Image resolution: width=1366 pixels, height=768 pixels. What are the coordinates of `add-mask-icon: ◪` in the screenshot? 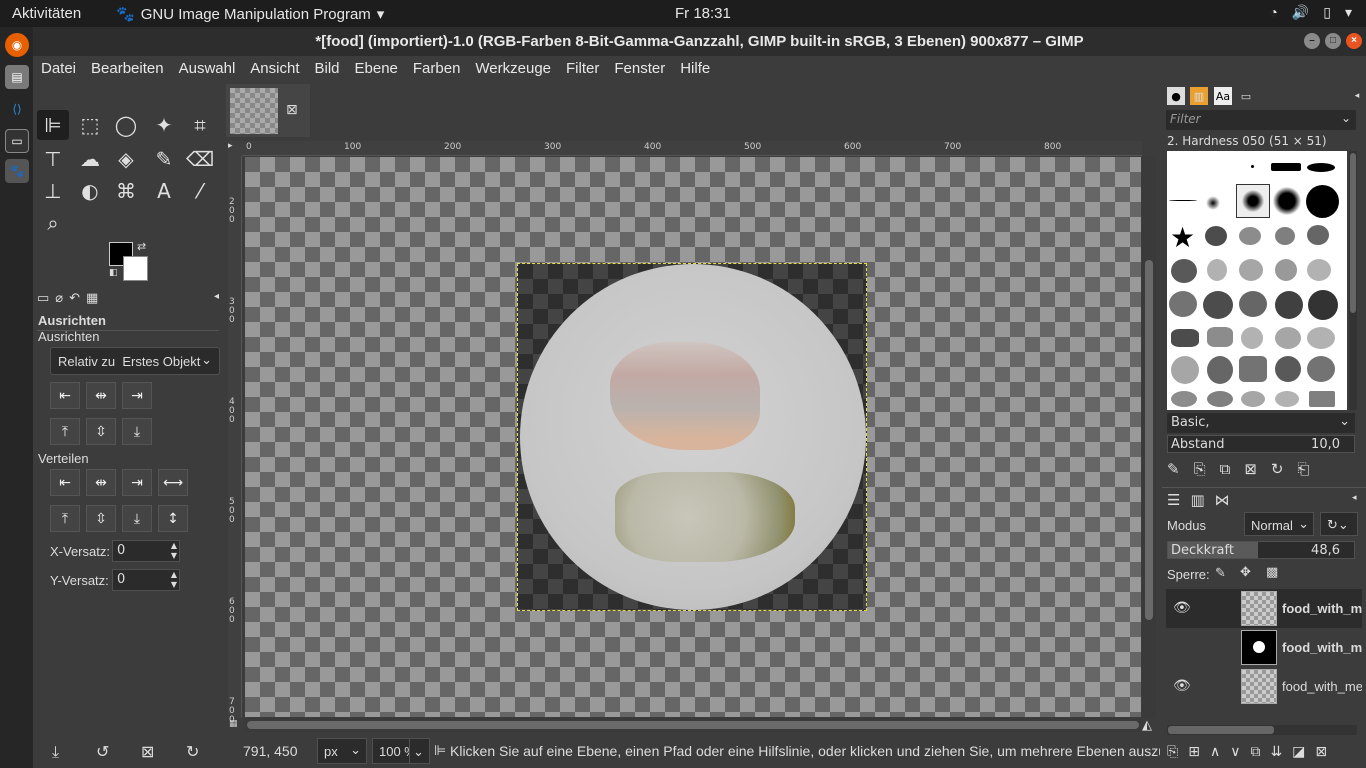 It's located at (1298, 752).